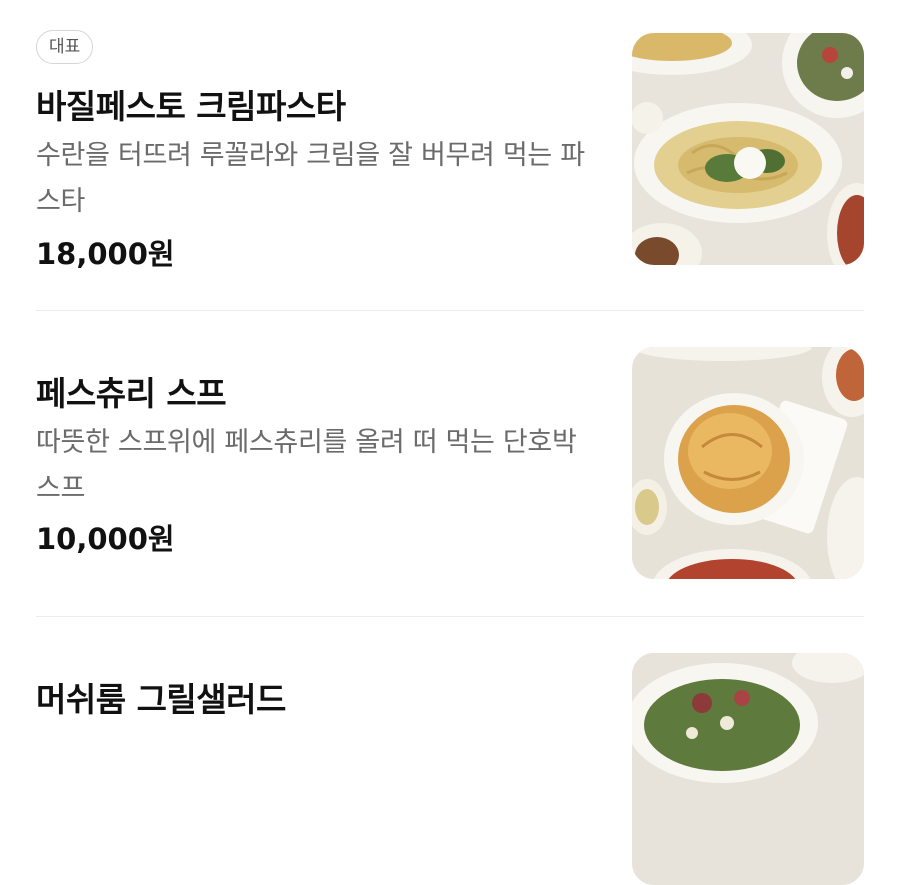 Image resolution: width=900 pixels, height=885 pixels. Describe the element at coordinates (161, 699) in the screenshot. I see `menu-item-name: 머쉬룸 그릴샐러드` at that location.